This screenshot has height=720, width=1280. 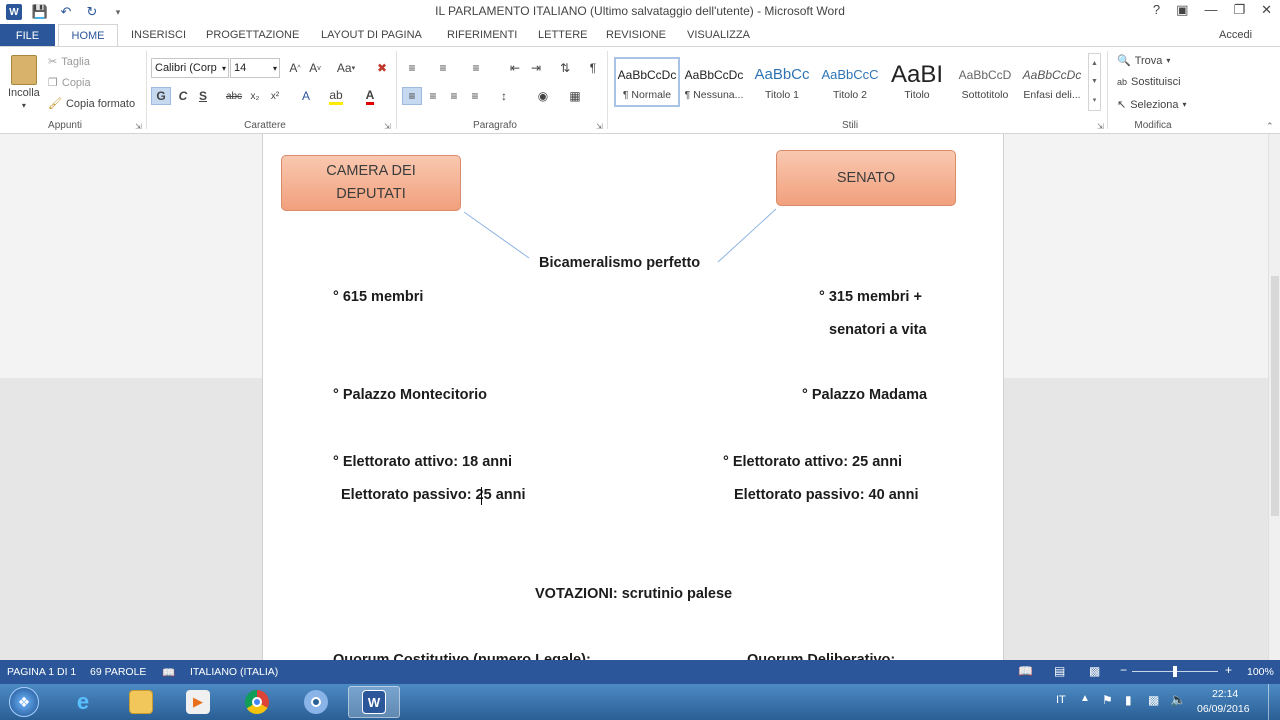 What do you see at coordinates (198, 702) in the screenshot?
I see `taskbar-media-player: ▶` at bounding box center [198, 702].